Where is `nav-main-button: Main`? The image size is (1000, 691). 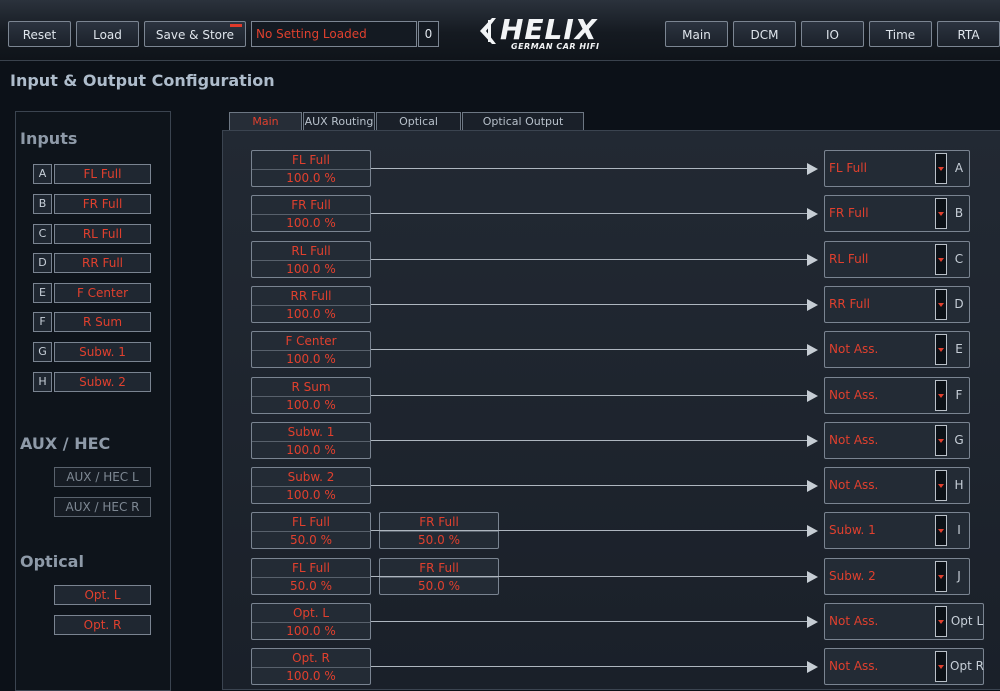
nav-main-button: Main is located at coordinates (696, 34).